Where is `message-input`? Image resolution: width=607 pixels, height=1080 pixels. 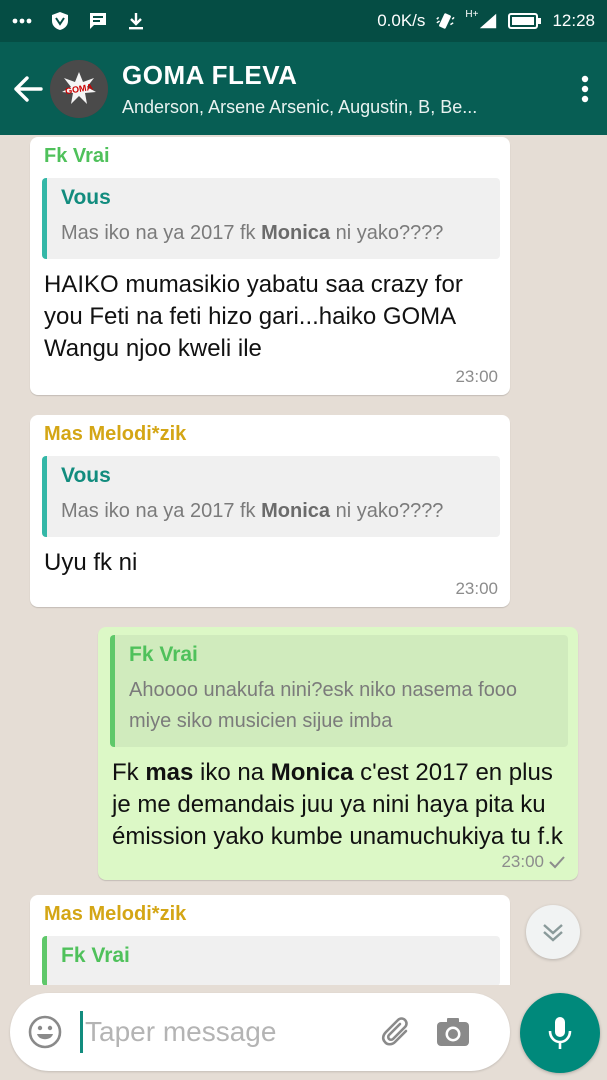
message-input is located at coordinates (225, 1032).